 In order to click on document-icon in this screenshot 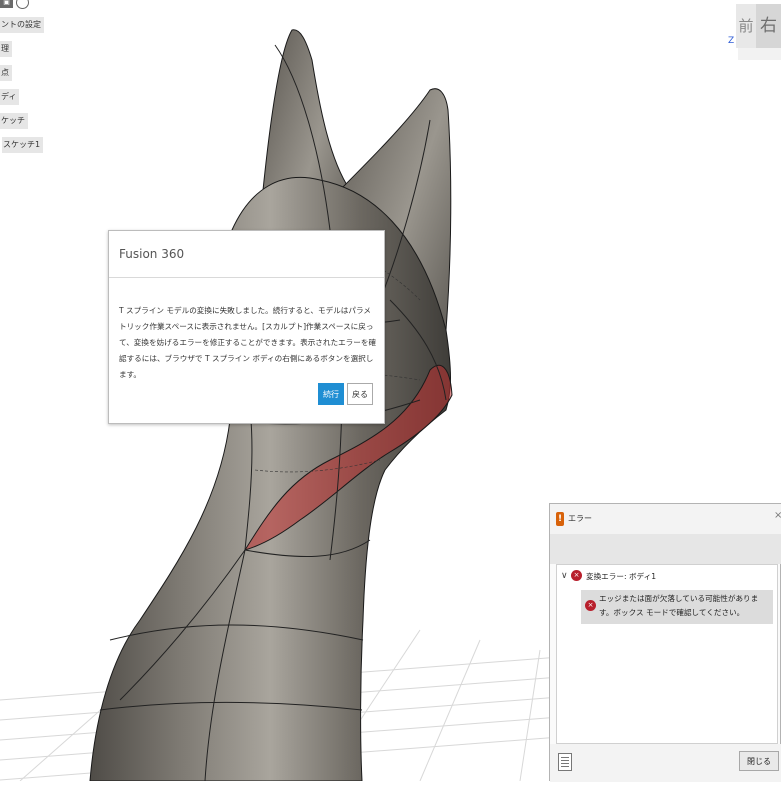, I will do `click(565, 762)`.